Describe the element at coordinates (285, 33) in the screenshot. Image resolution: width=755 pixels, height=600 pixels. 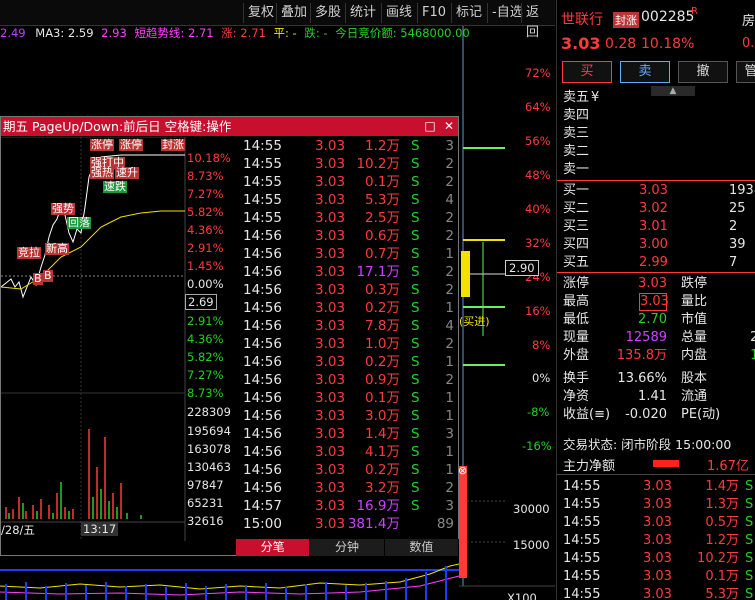
I see `indicator-ping: 平: -` at that location.